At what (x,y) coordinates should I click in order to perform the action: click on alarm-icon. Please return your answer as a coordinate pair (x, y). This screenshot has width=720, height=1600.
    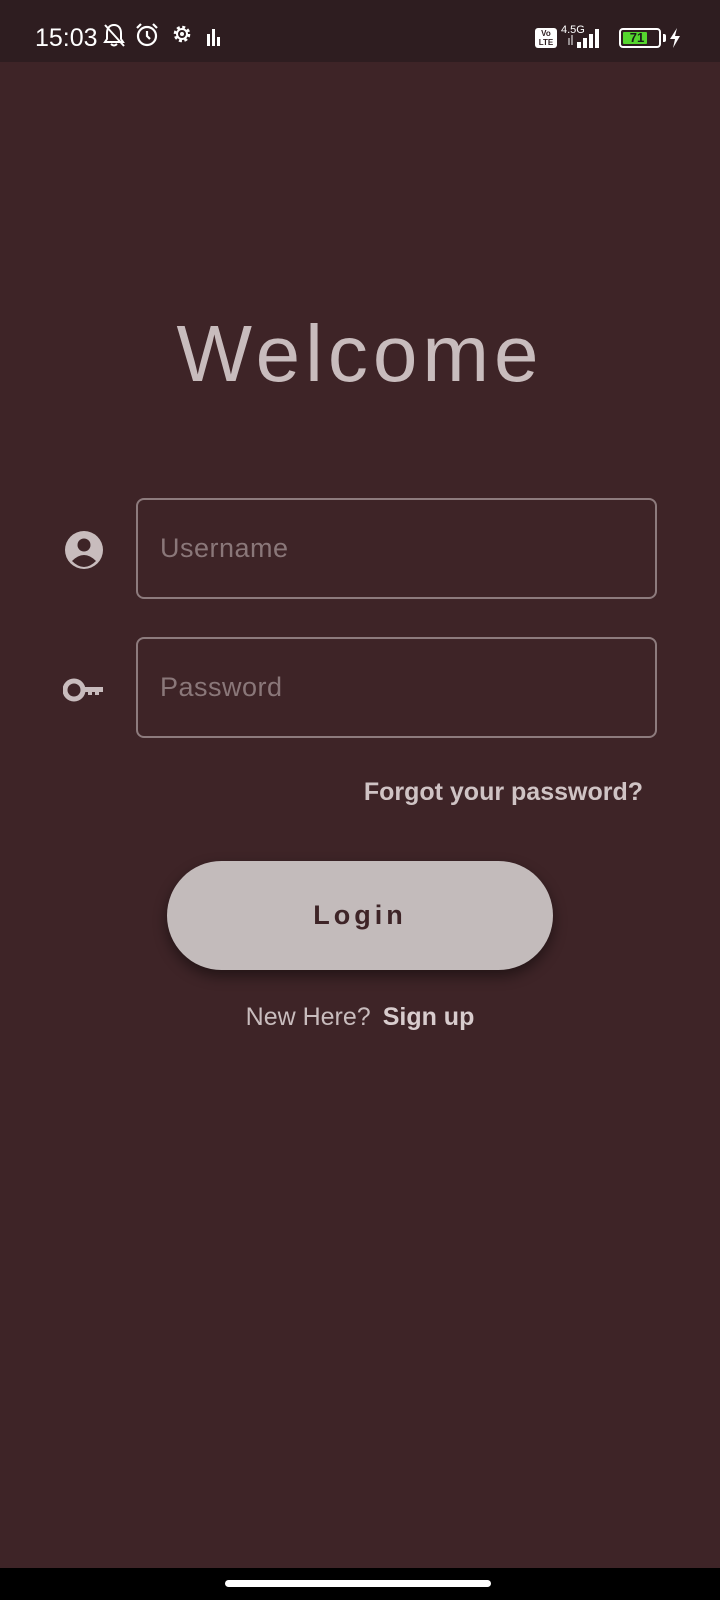
    Looking at the image, I should click on (147, 35).